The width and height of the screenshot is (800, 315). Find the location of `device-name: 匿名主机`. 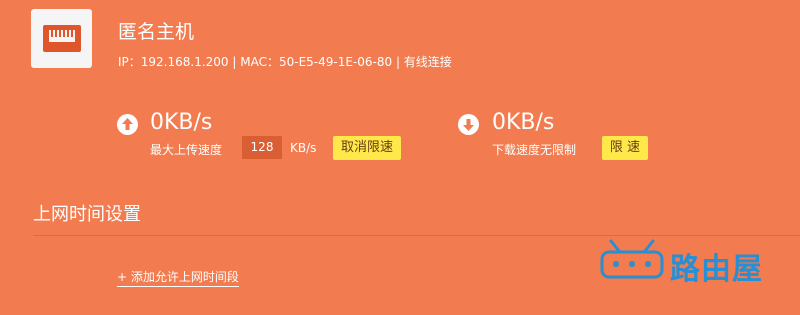

device-name: 匿名主机 is located at coordinates (156, 32).